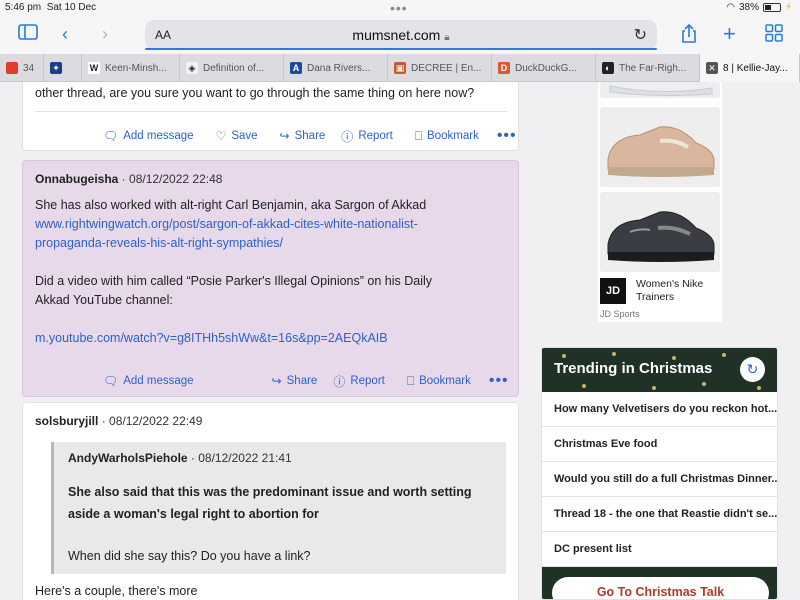 This screenshot has width=800, height=600. Describe the element at coordinates (659, 444) in the screenshot. I see `trending-item: Christmas Eve food` at that location.